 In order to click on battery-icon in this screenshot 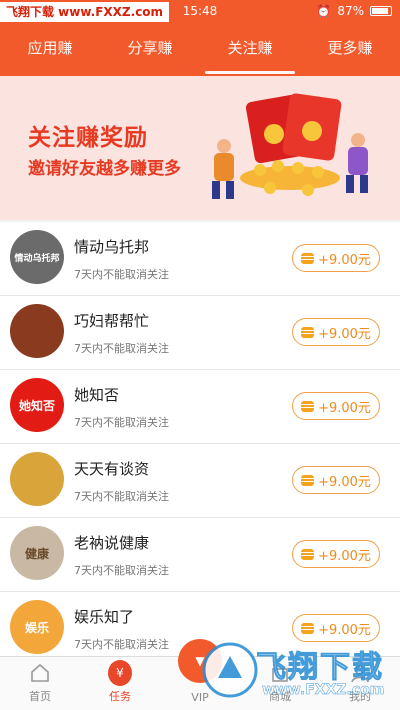, I will do `click(381, 11)`.